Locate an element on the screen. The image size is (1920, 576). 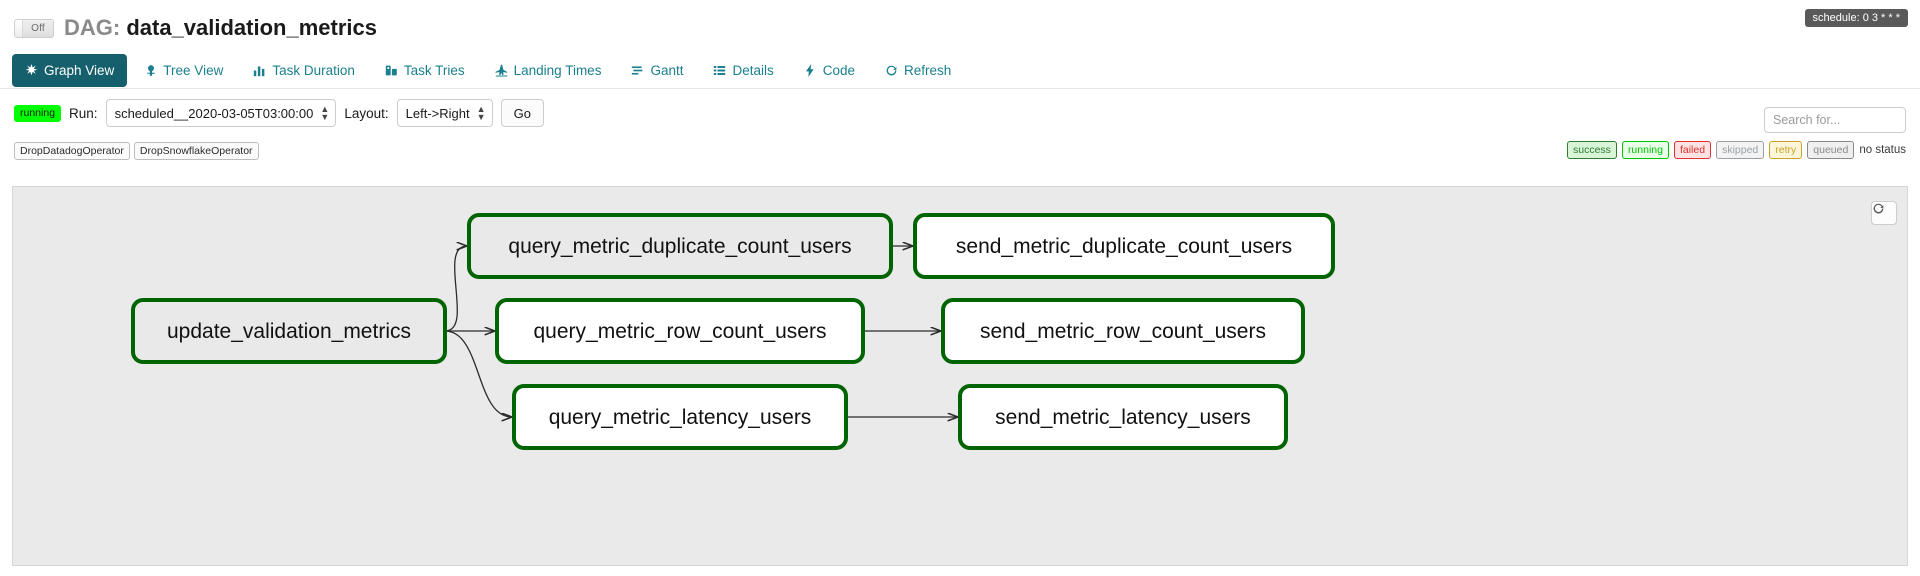
tab-gantt: Gantt is located at coordinates (657, 70).